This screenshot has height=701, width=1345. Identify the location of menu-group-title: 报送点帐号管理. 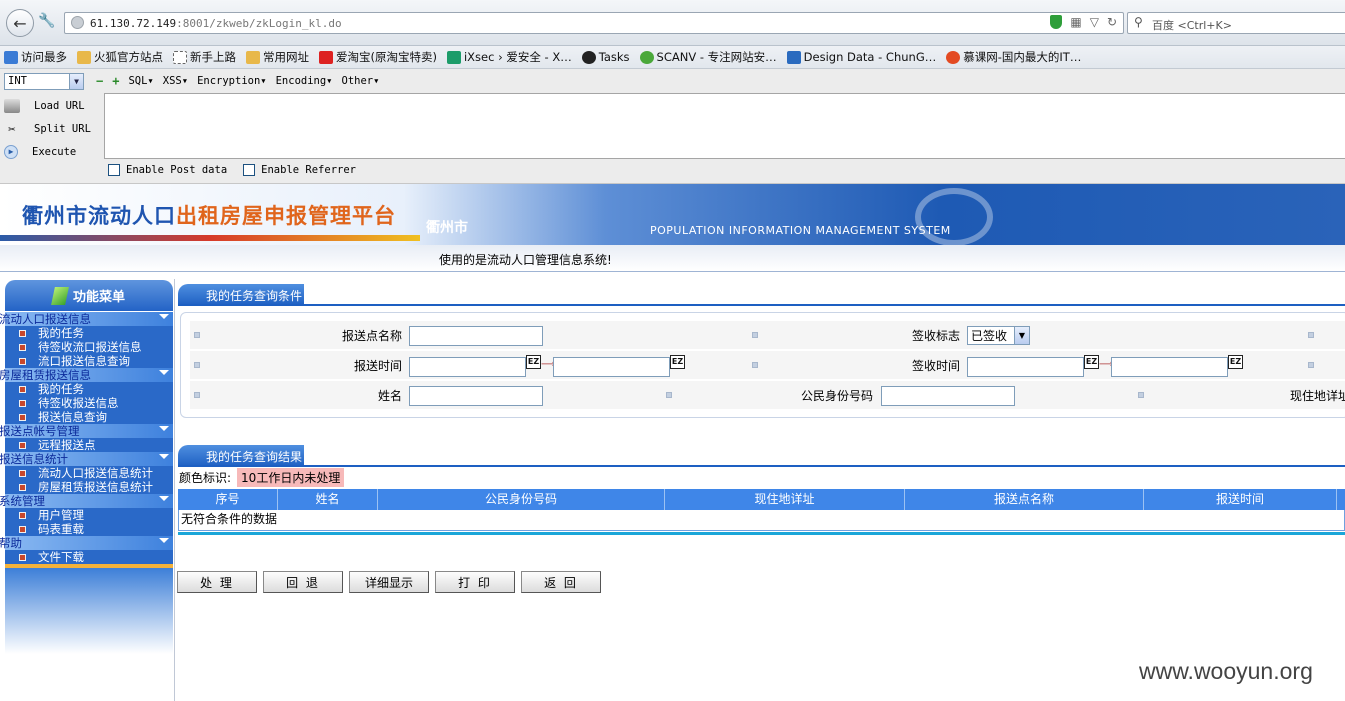
(86, 431).